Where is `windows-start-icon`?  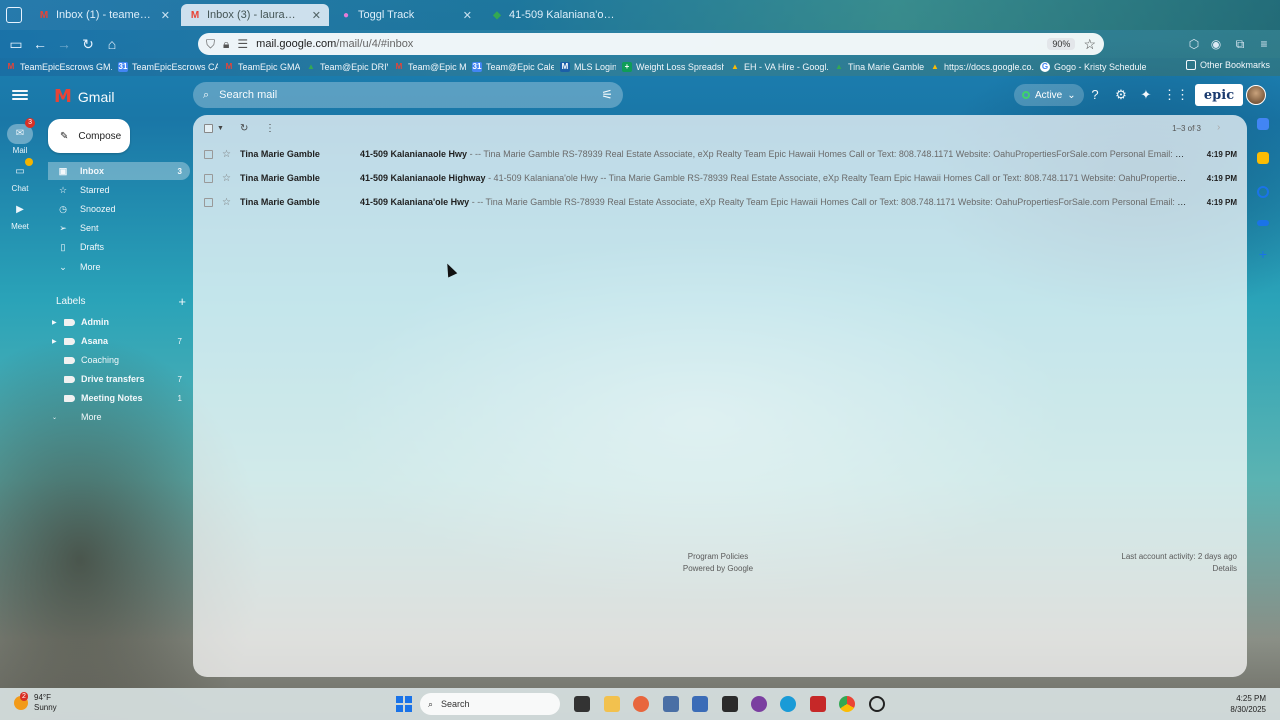
windows-start-icon is located at coordinates (404, 704).